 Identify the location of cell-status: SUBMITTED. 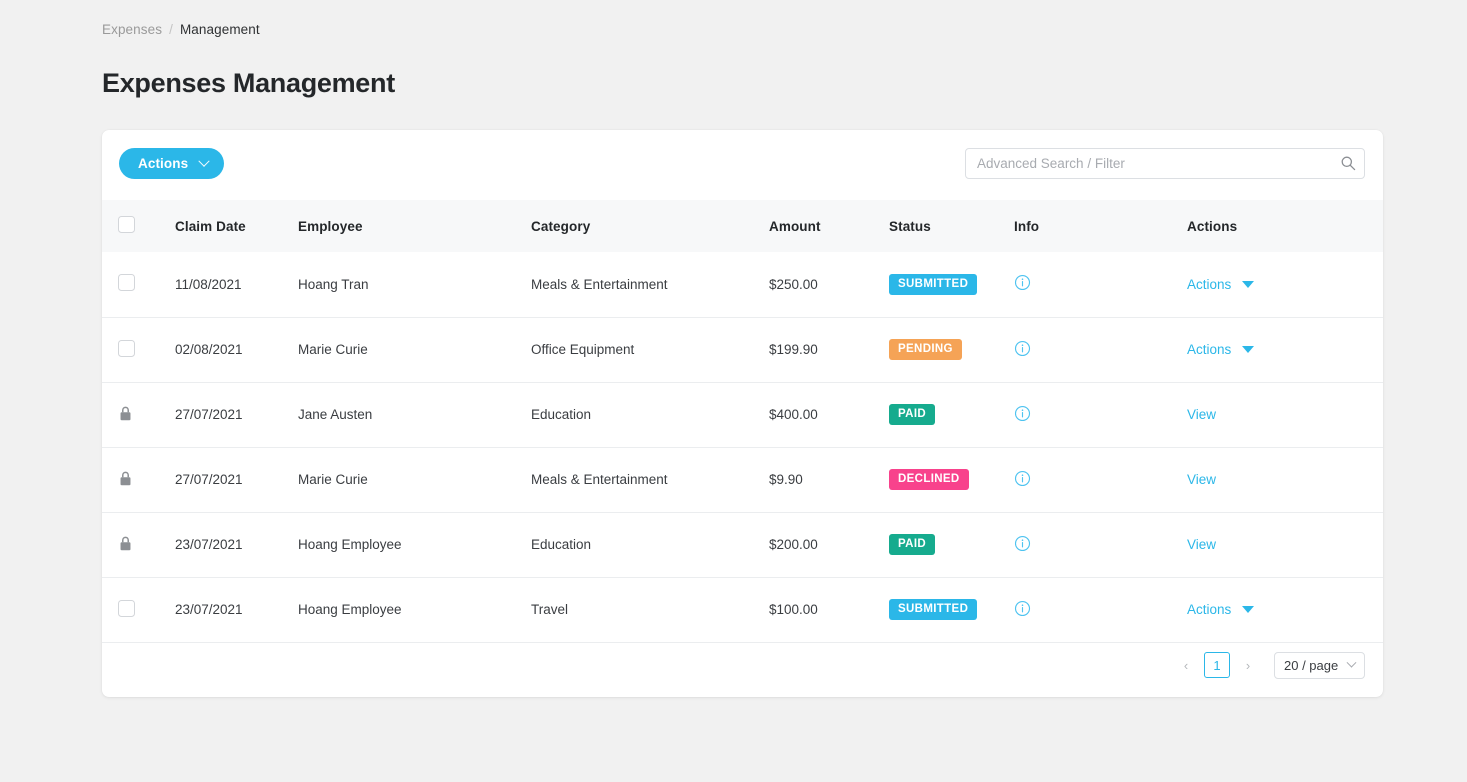
(951, 285).